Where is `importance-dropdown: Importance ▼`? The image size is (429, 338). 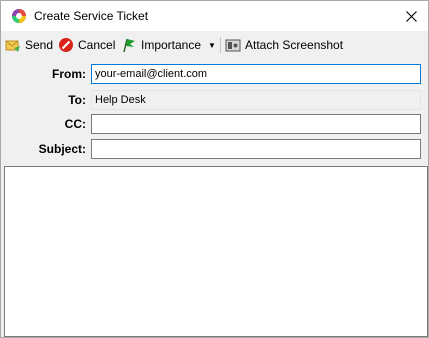 importance-dropdown: Importance ▼ is located at coordinates (168, 45).